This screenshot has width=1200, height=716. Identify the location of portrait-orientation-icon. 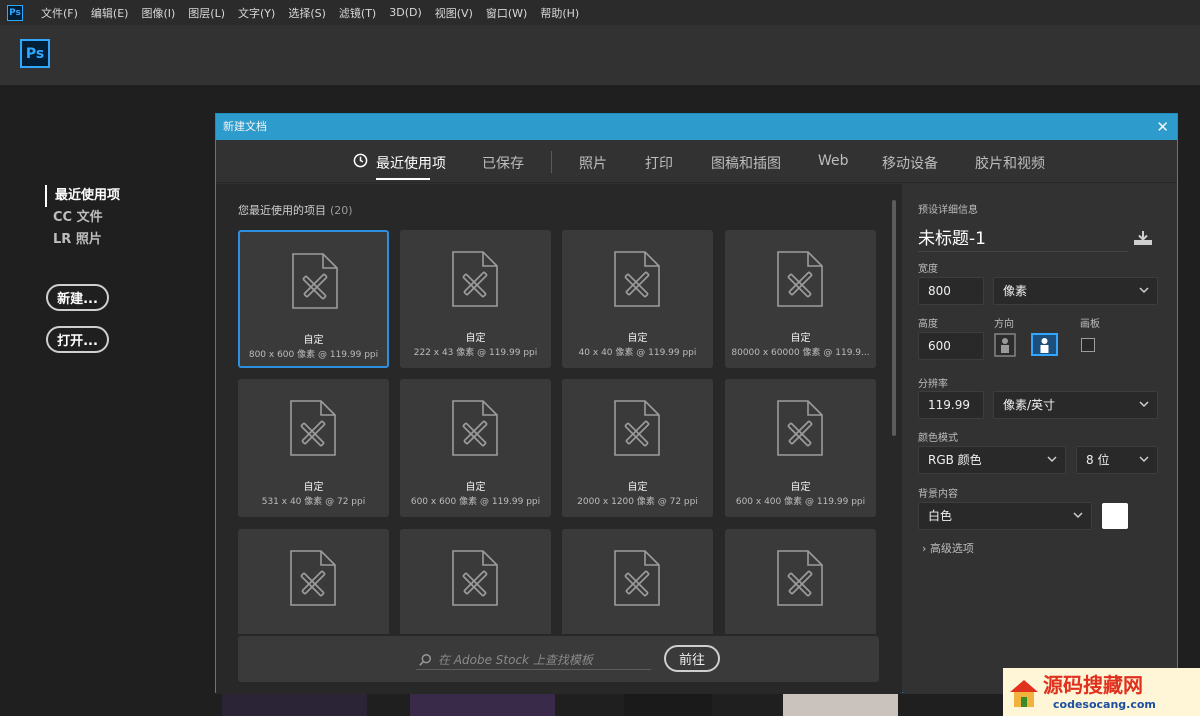
(1005, 345).